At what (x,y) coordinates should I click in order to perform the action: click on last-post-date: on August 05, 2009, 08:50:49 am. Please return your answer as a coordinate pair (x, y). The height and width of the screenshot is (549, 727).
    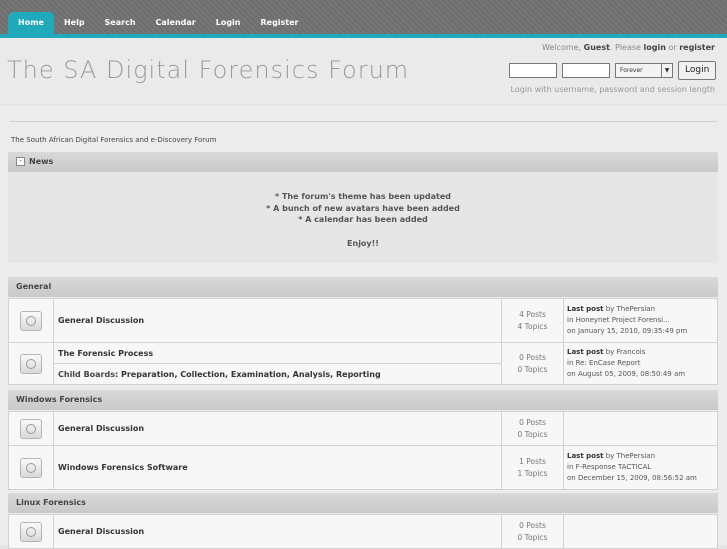
    Looking at the image, I should click on (626, 374).